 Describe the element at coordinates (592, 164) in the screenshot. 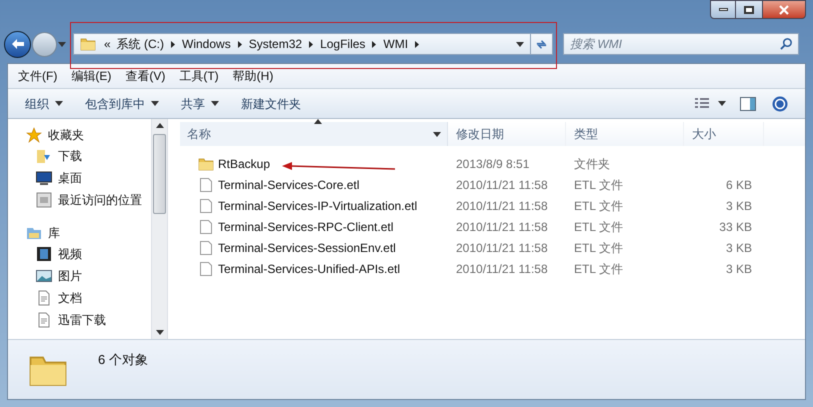

I see `file-type: 文件夹` at that location.